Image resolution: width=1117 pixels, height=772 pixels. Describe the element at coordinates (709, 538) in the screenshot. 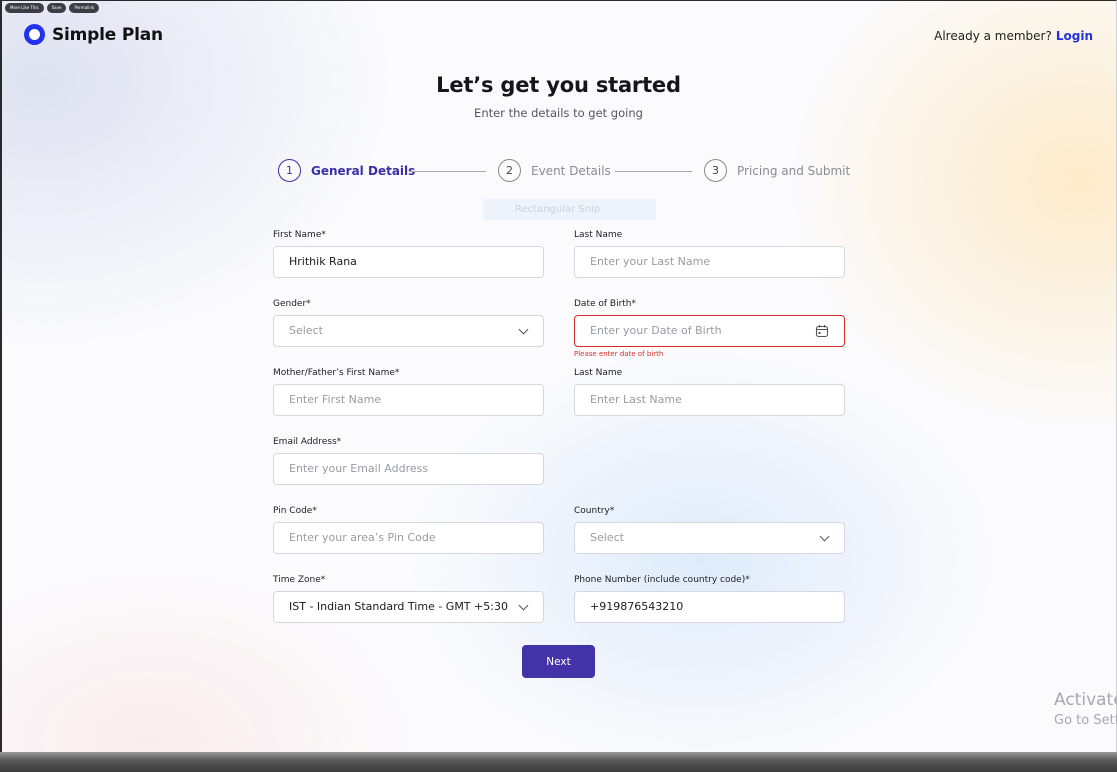

I see `country-select: Select` at that location.